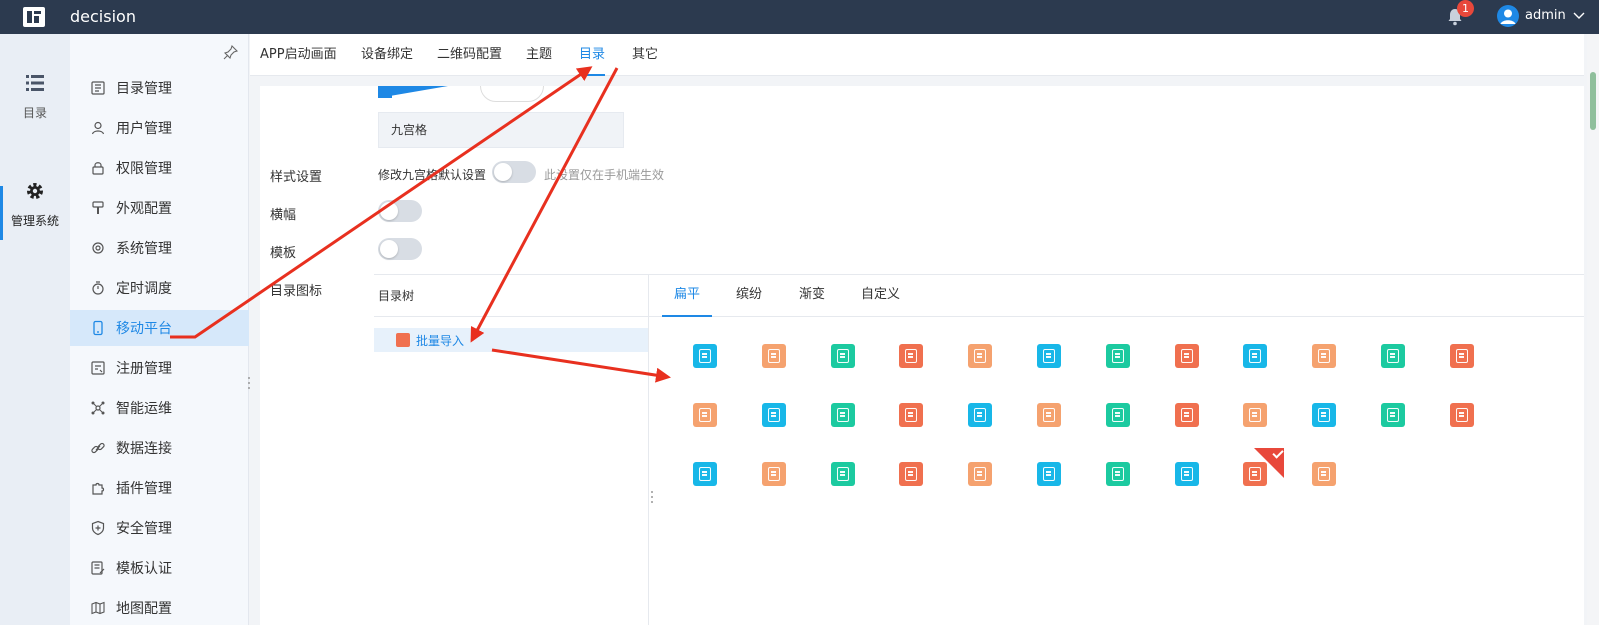 Image resolution: width=1599 pixels, height=625 pixels. Describe the element at coordinates (34, 17) in the screenshot. I see `app-logo-icon` at that location.